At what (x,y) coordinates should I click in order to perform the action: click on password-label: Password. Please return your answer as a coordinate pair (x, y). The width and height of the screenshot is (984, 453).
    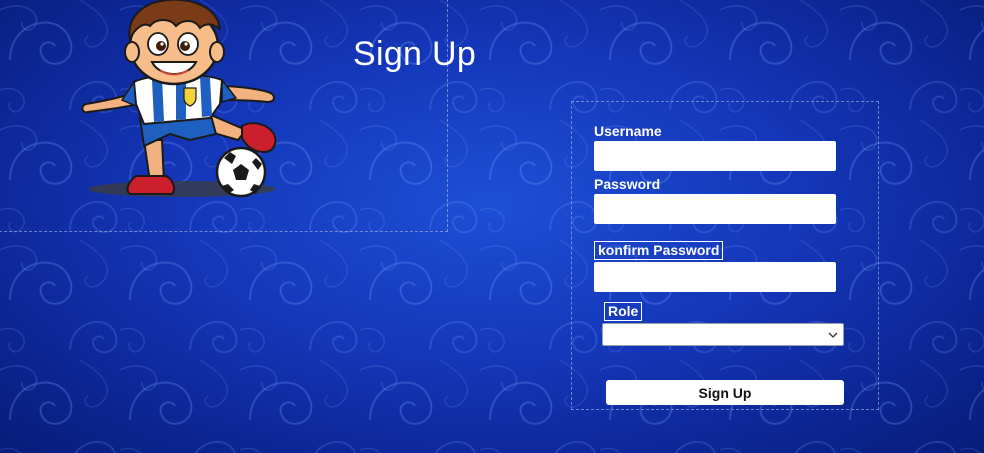
    Looking at the image, I should click on (627, 184).